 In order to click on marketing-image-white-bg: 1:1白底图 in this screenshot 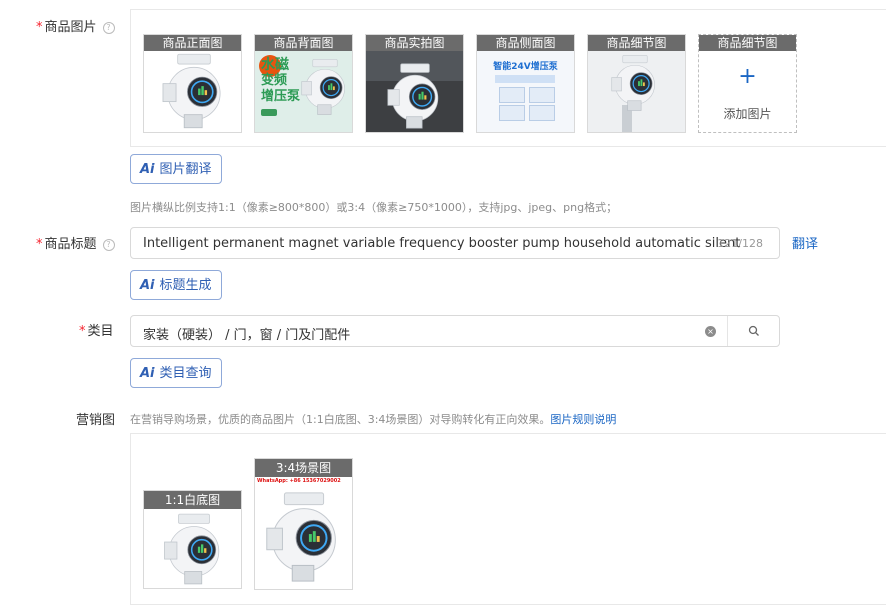, I will do `click(192, 539)`.